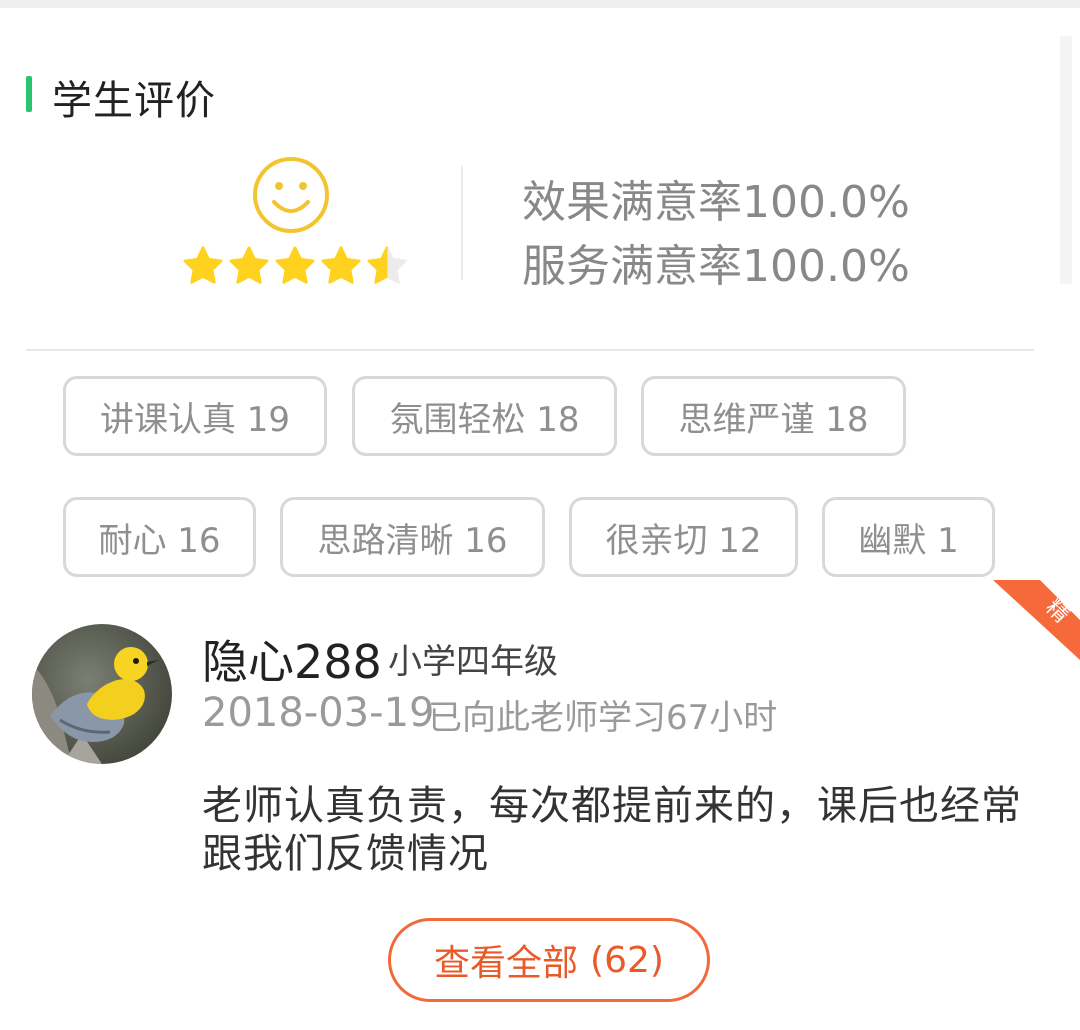  I want to click on section-divider, so click(530, 350).